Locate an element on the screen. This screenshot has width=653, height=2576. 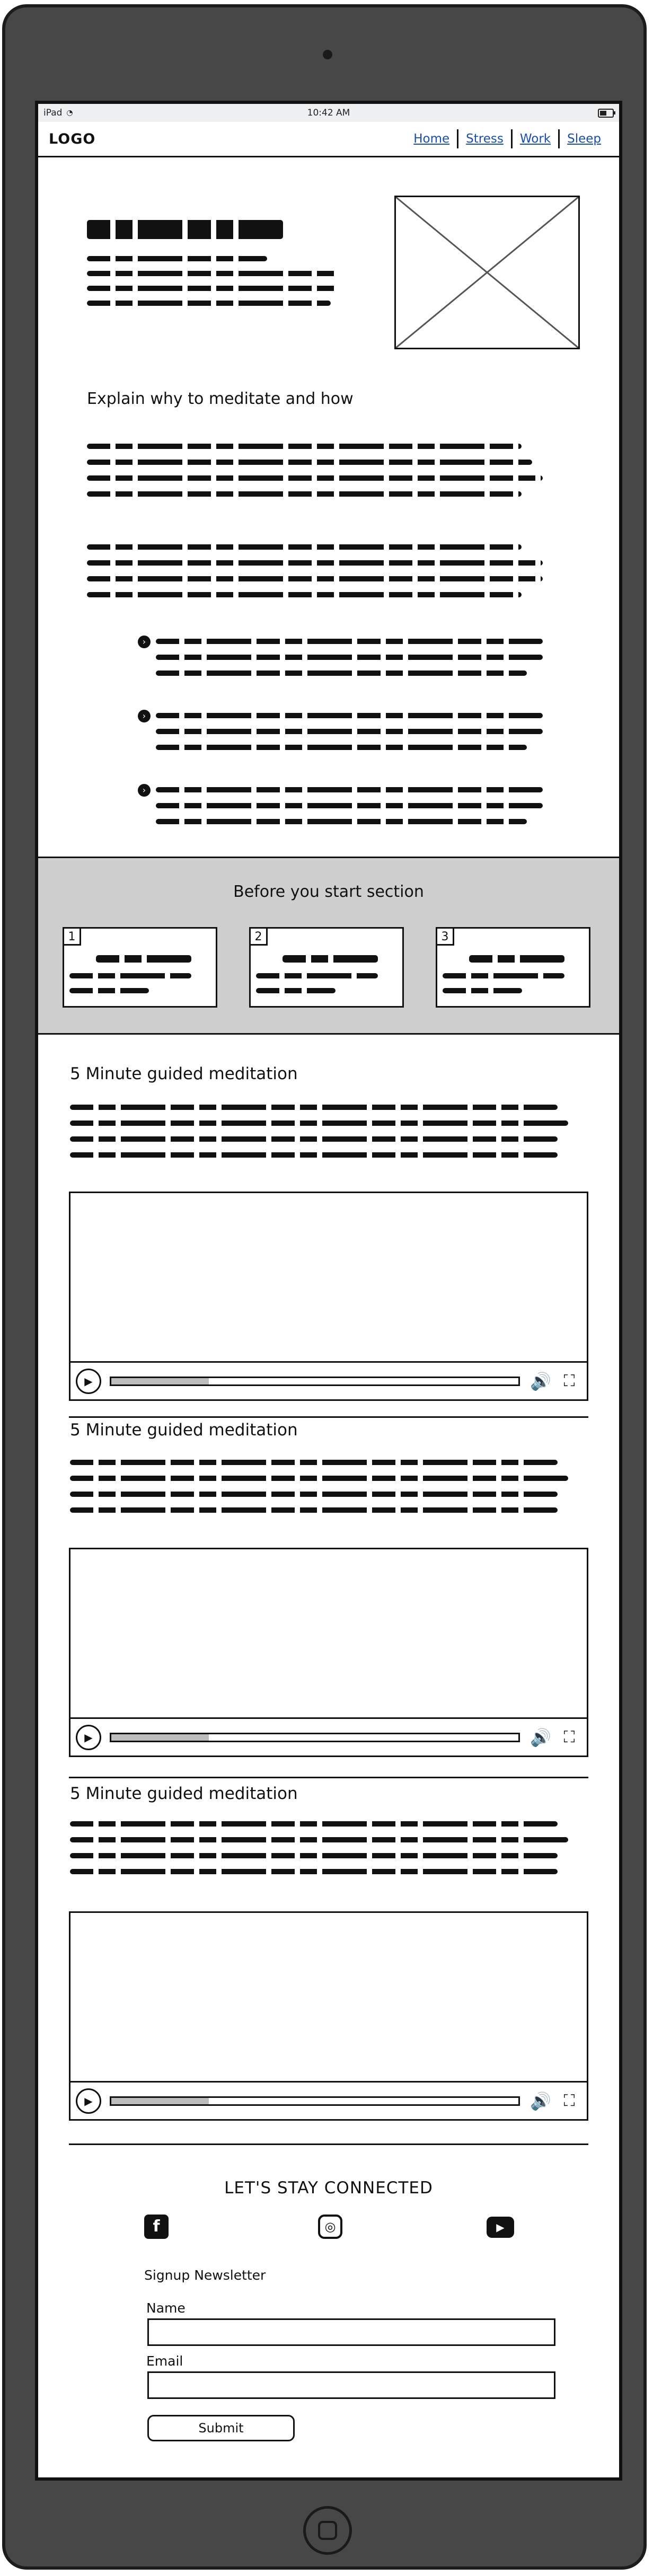
youtube-icon: ▶ is located at coordinates (501, 2227).